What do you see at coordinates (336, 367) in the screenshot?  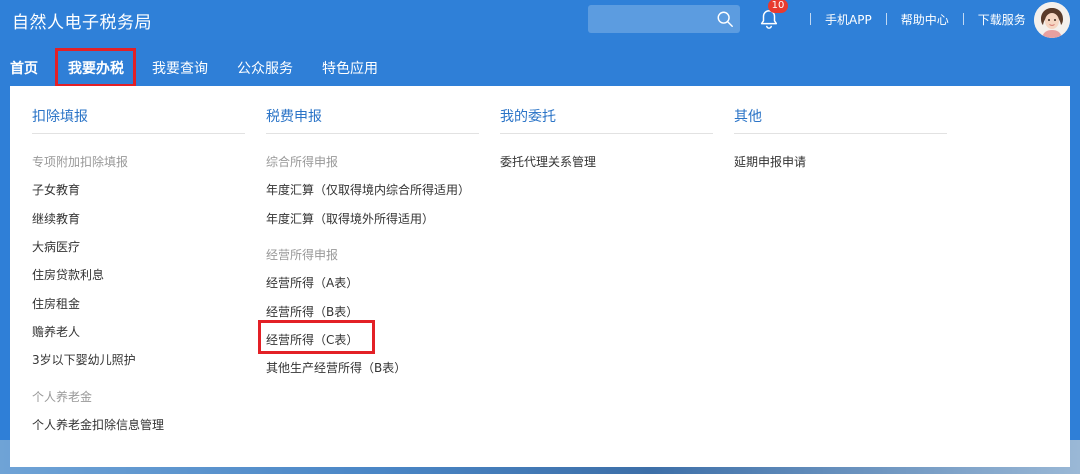 I see `menu-item-other-business-income-b: 其他生产经营所得（B表）` at bounding box center [336, 367].